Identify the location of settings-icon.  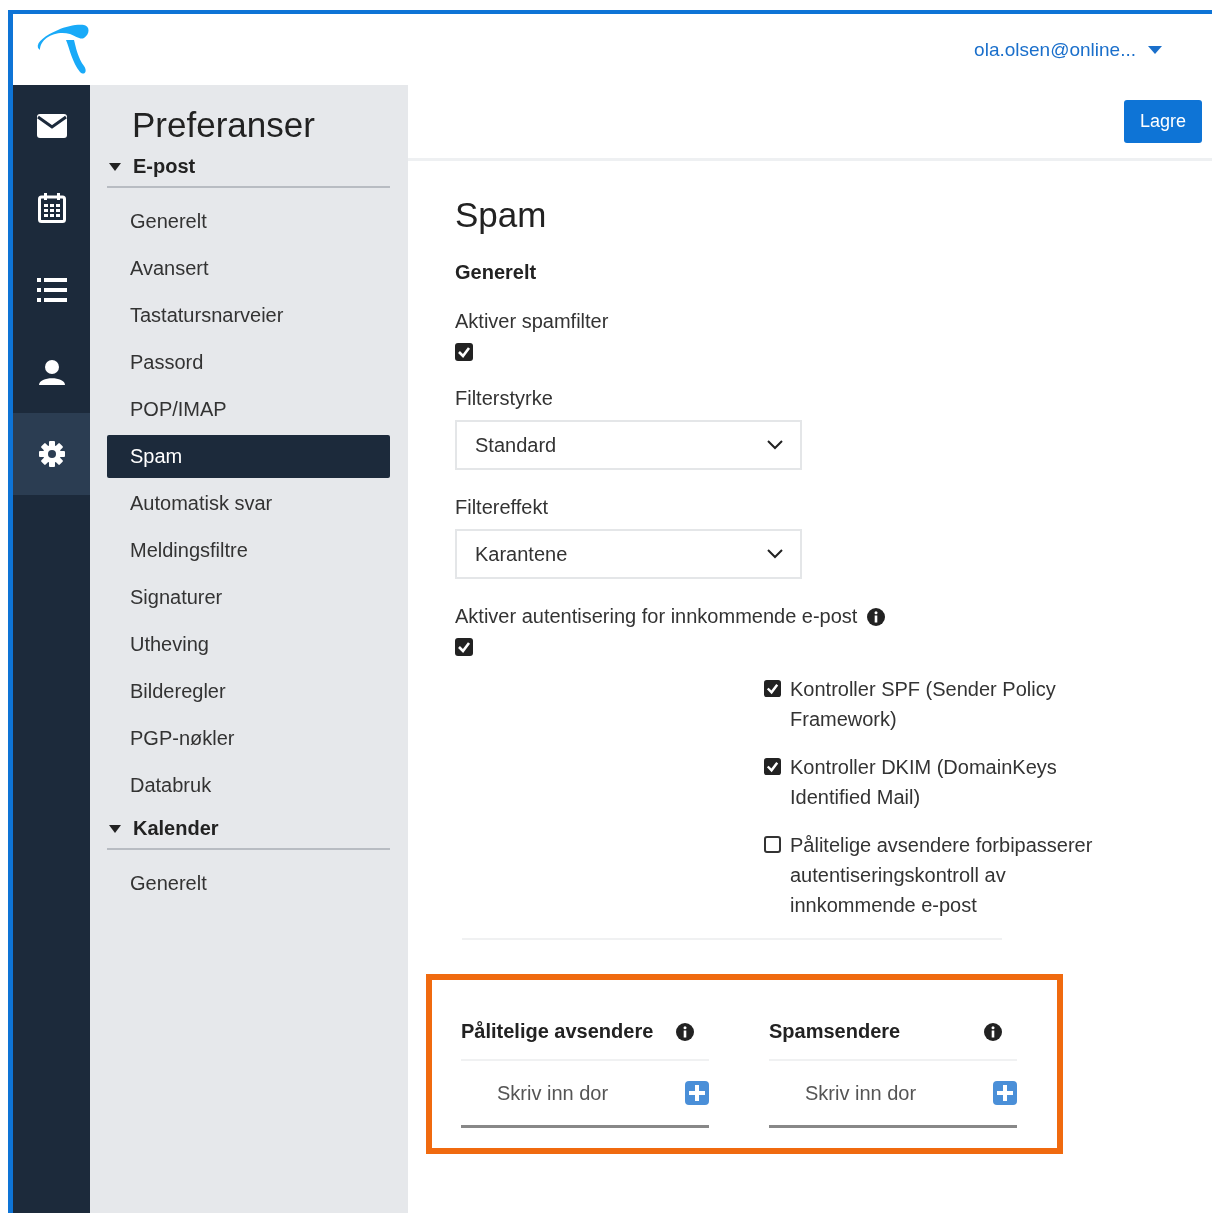
(51, 454).